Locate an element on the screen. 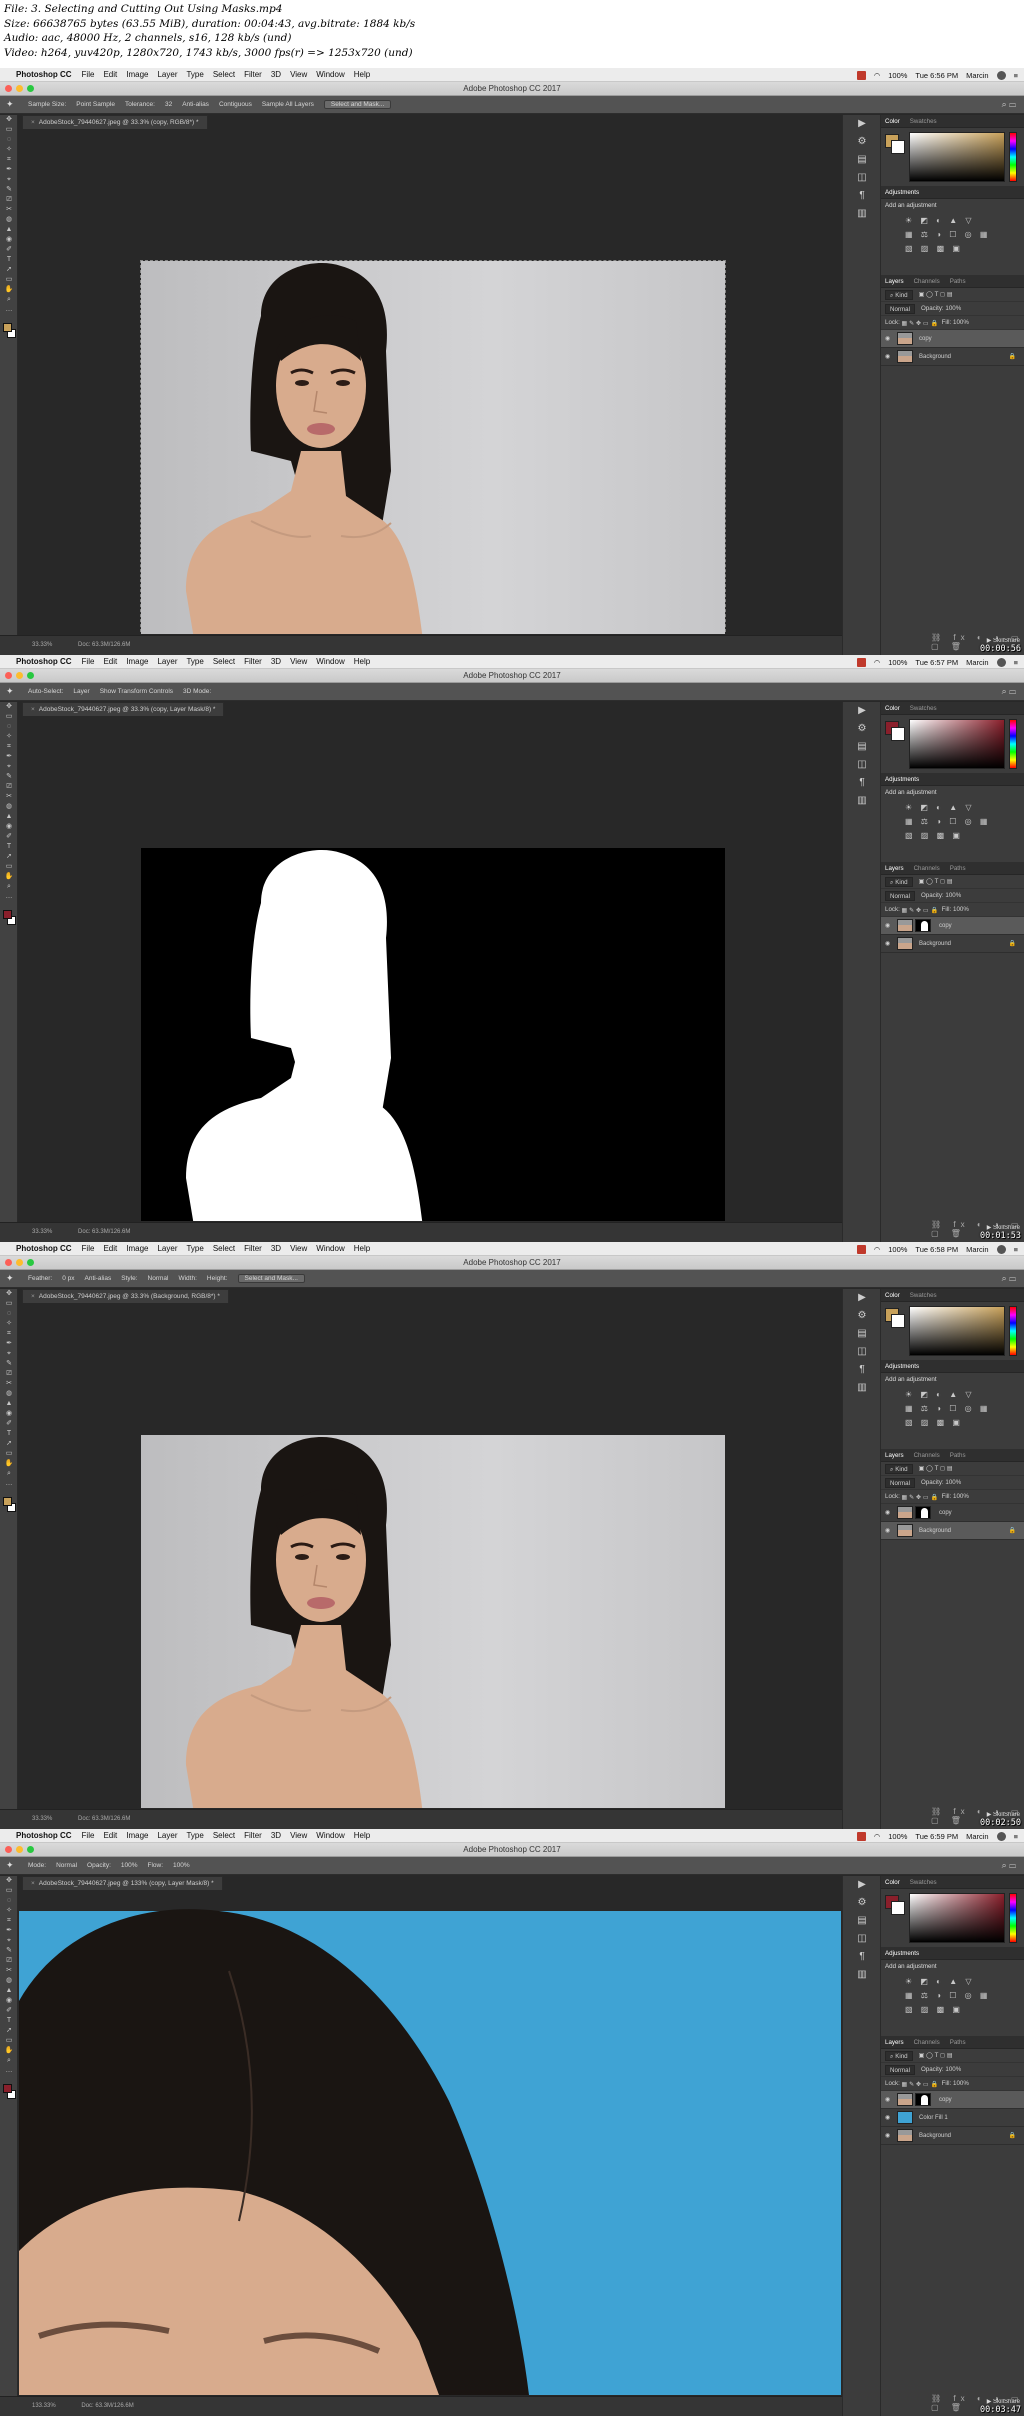 This screenshot has height=2416, width=1024. menu-window: Window is located at coordinates (330, 74).